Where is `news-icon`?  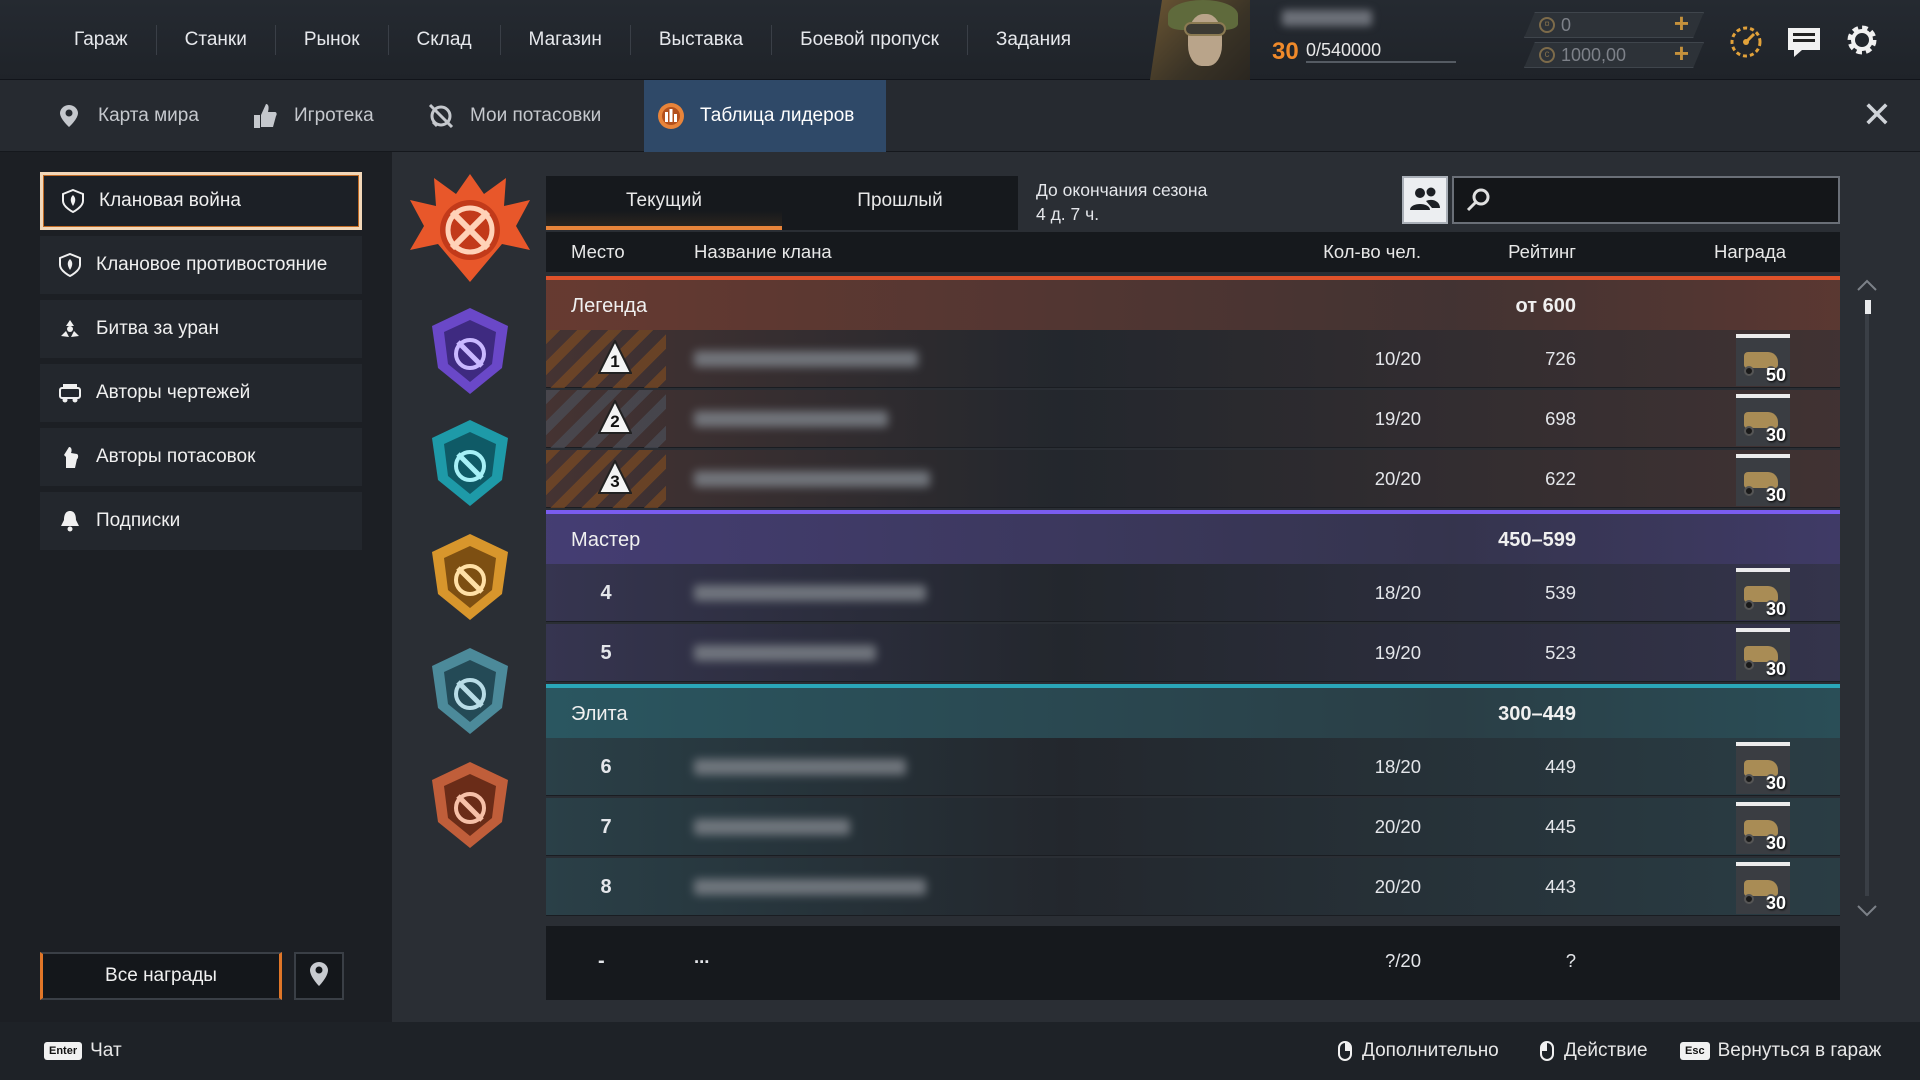 news-icon is located at coordinates (1804, 40).